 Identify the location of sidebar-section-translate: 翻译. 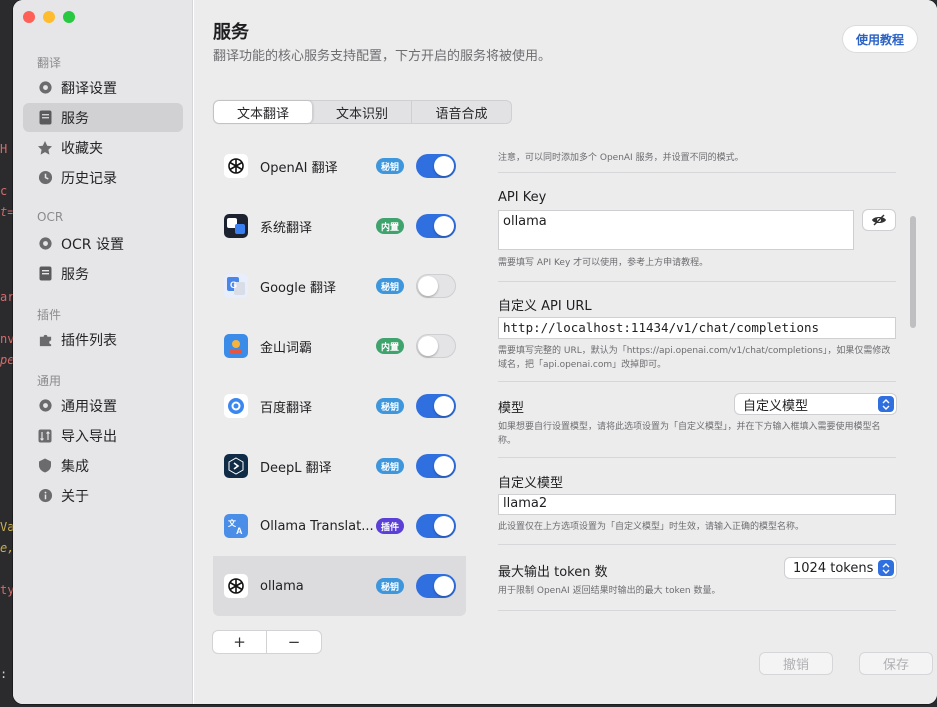
(49, 63).